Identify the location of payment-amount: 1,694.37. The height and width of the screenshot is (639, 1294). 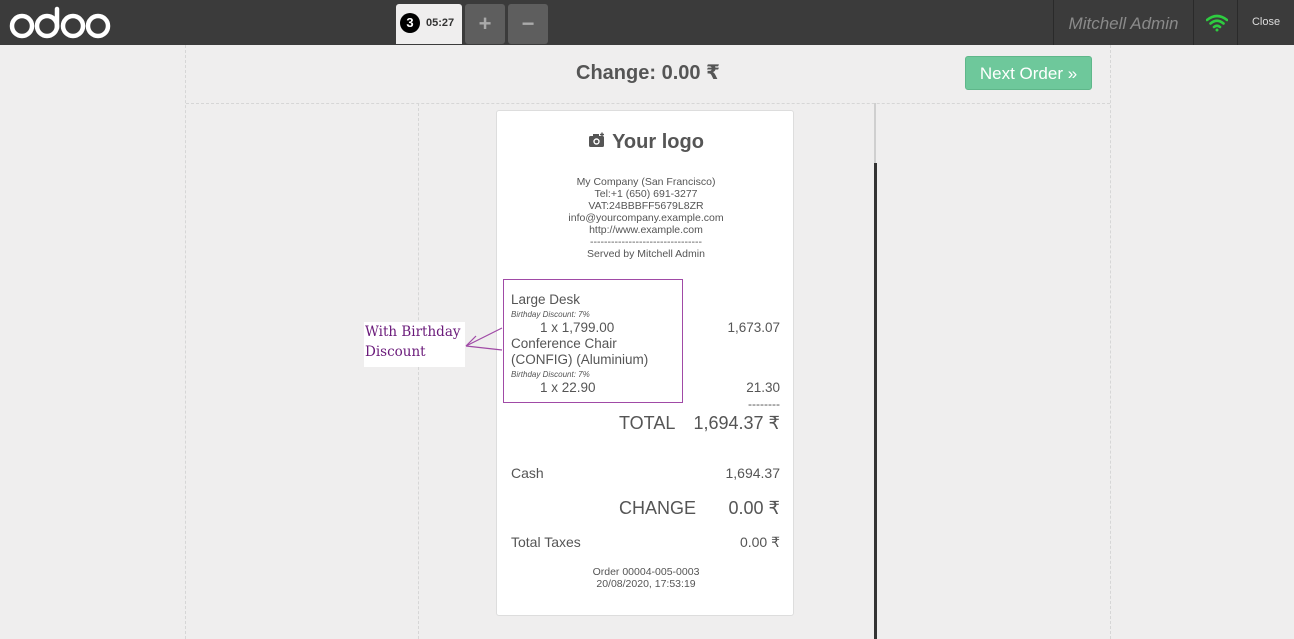
(753, 473).